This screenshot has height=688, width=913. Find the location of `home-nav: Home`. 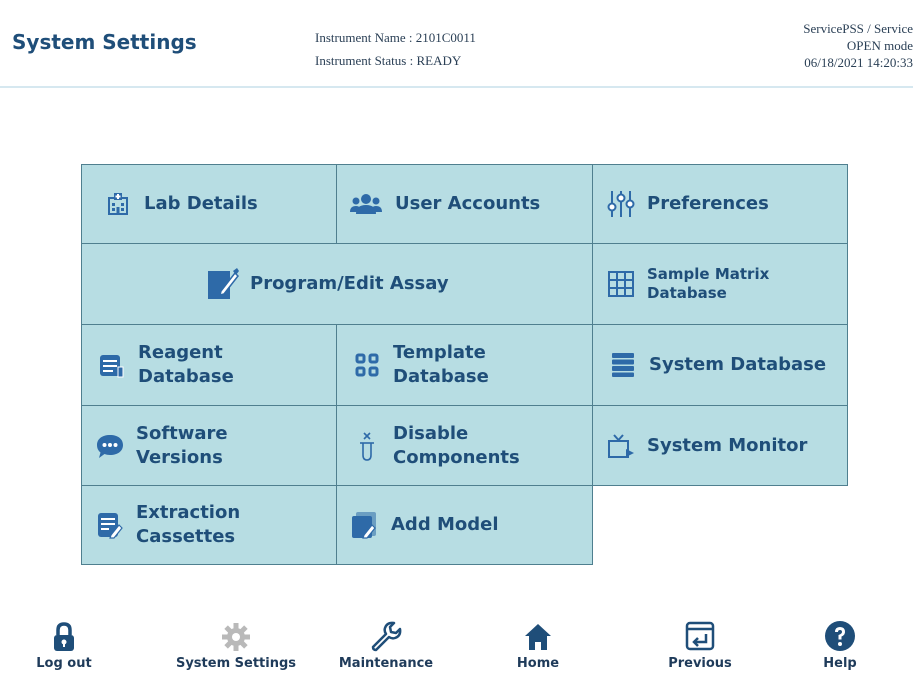

home-nav: Home is located at coordinates (538, 641).